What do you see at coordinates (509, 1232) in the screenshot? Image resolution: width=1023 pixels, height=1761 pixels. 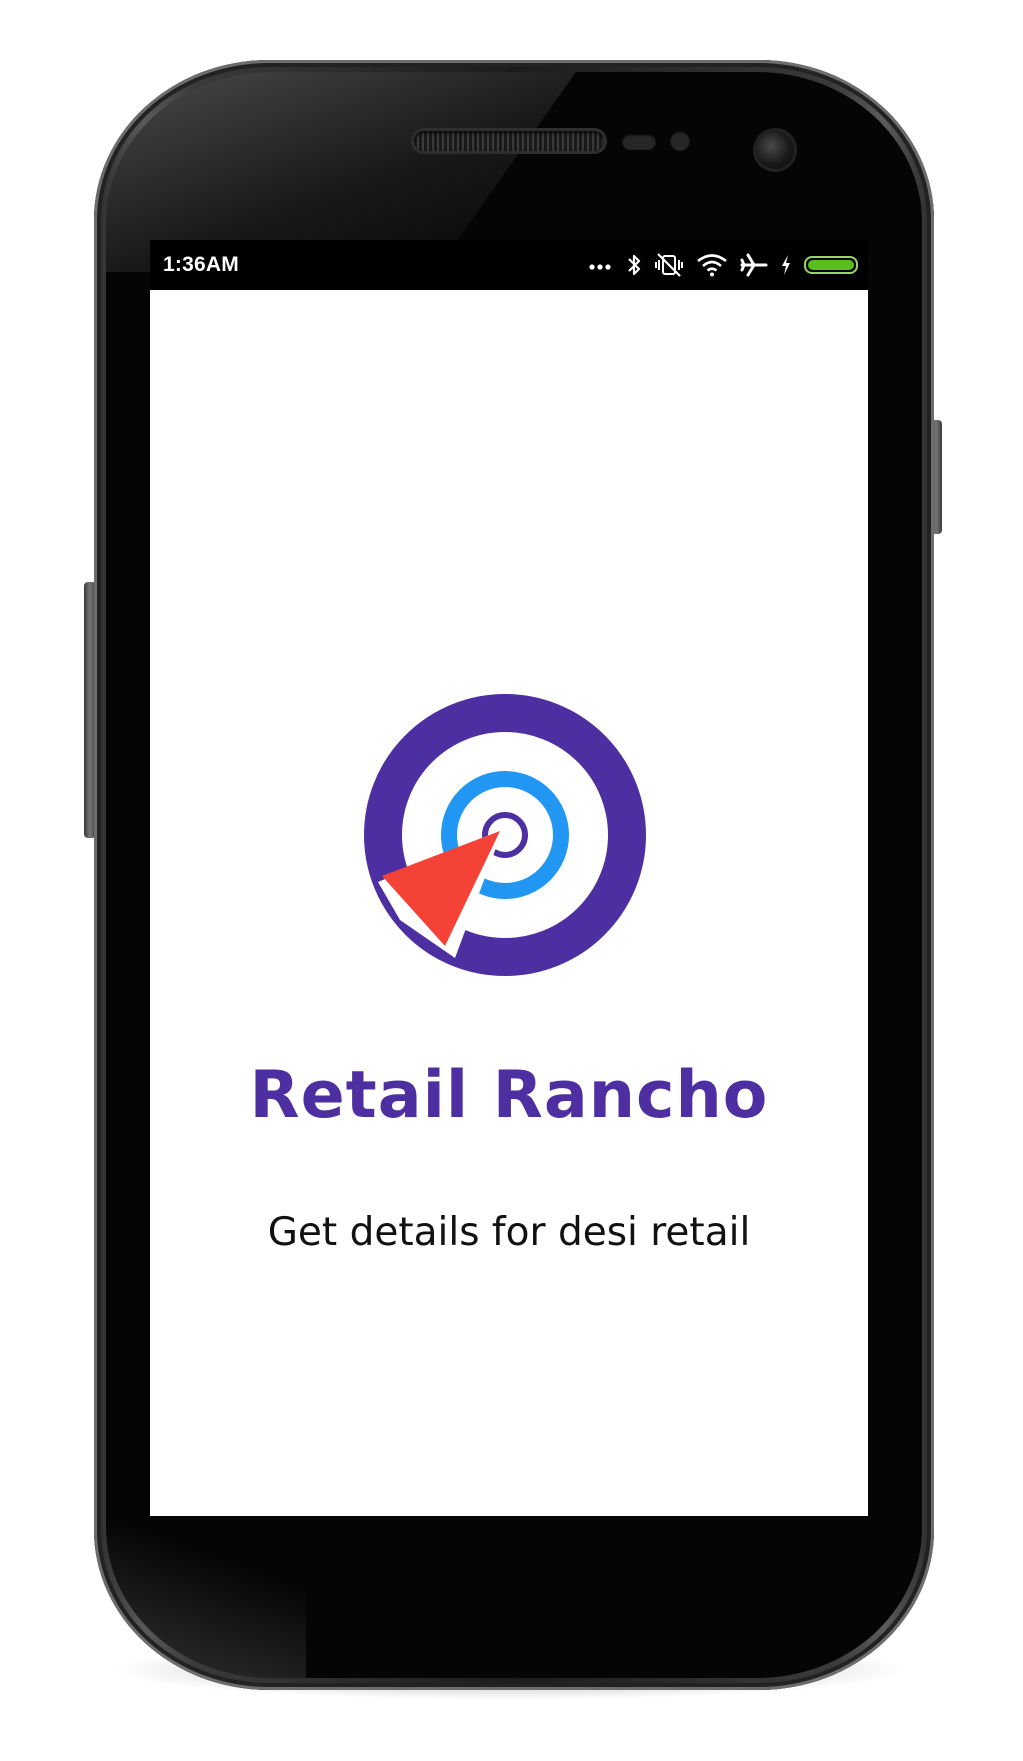 I see `tagline: Get details for desi retail` at bounding box center [509, 1232].